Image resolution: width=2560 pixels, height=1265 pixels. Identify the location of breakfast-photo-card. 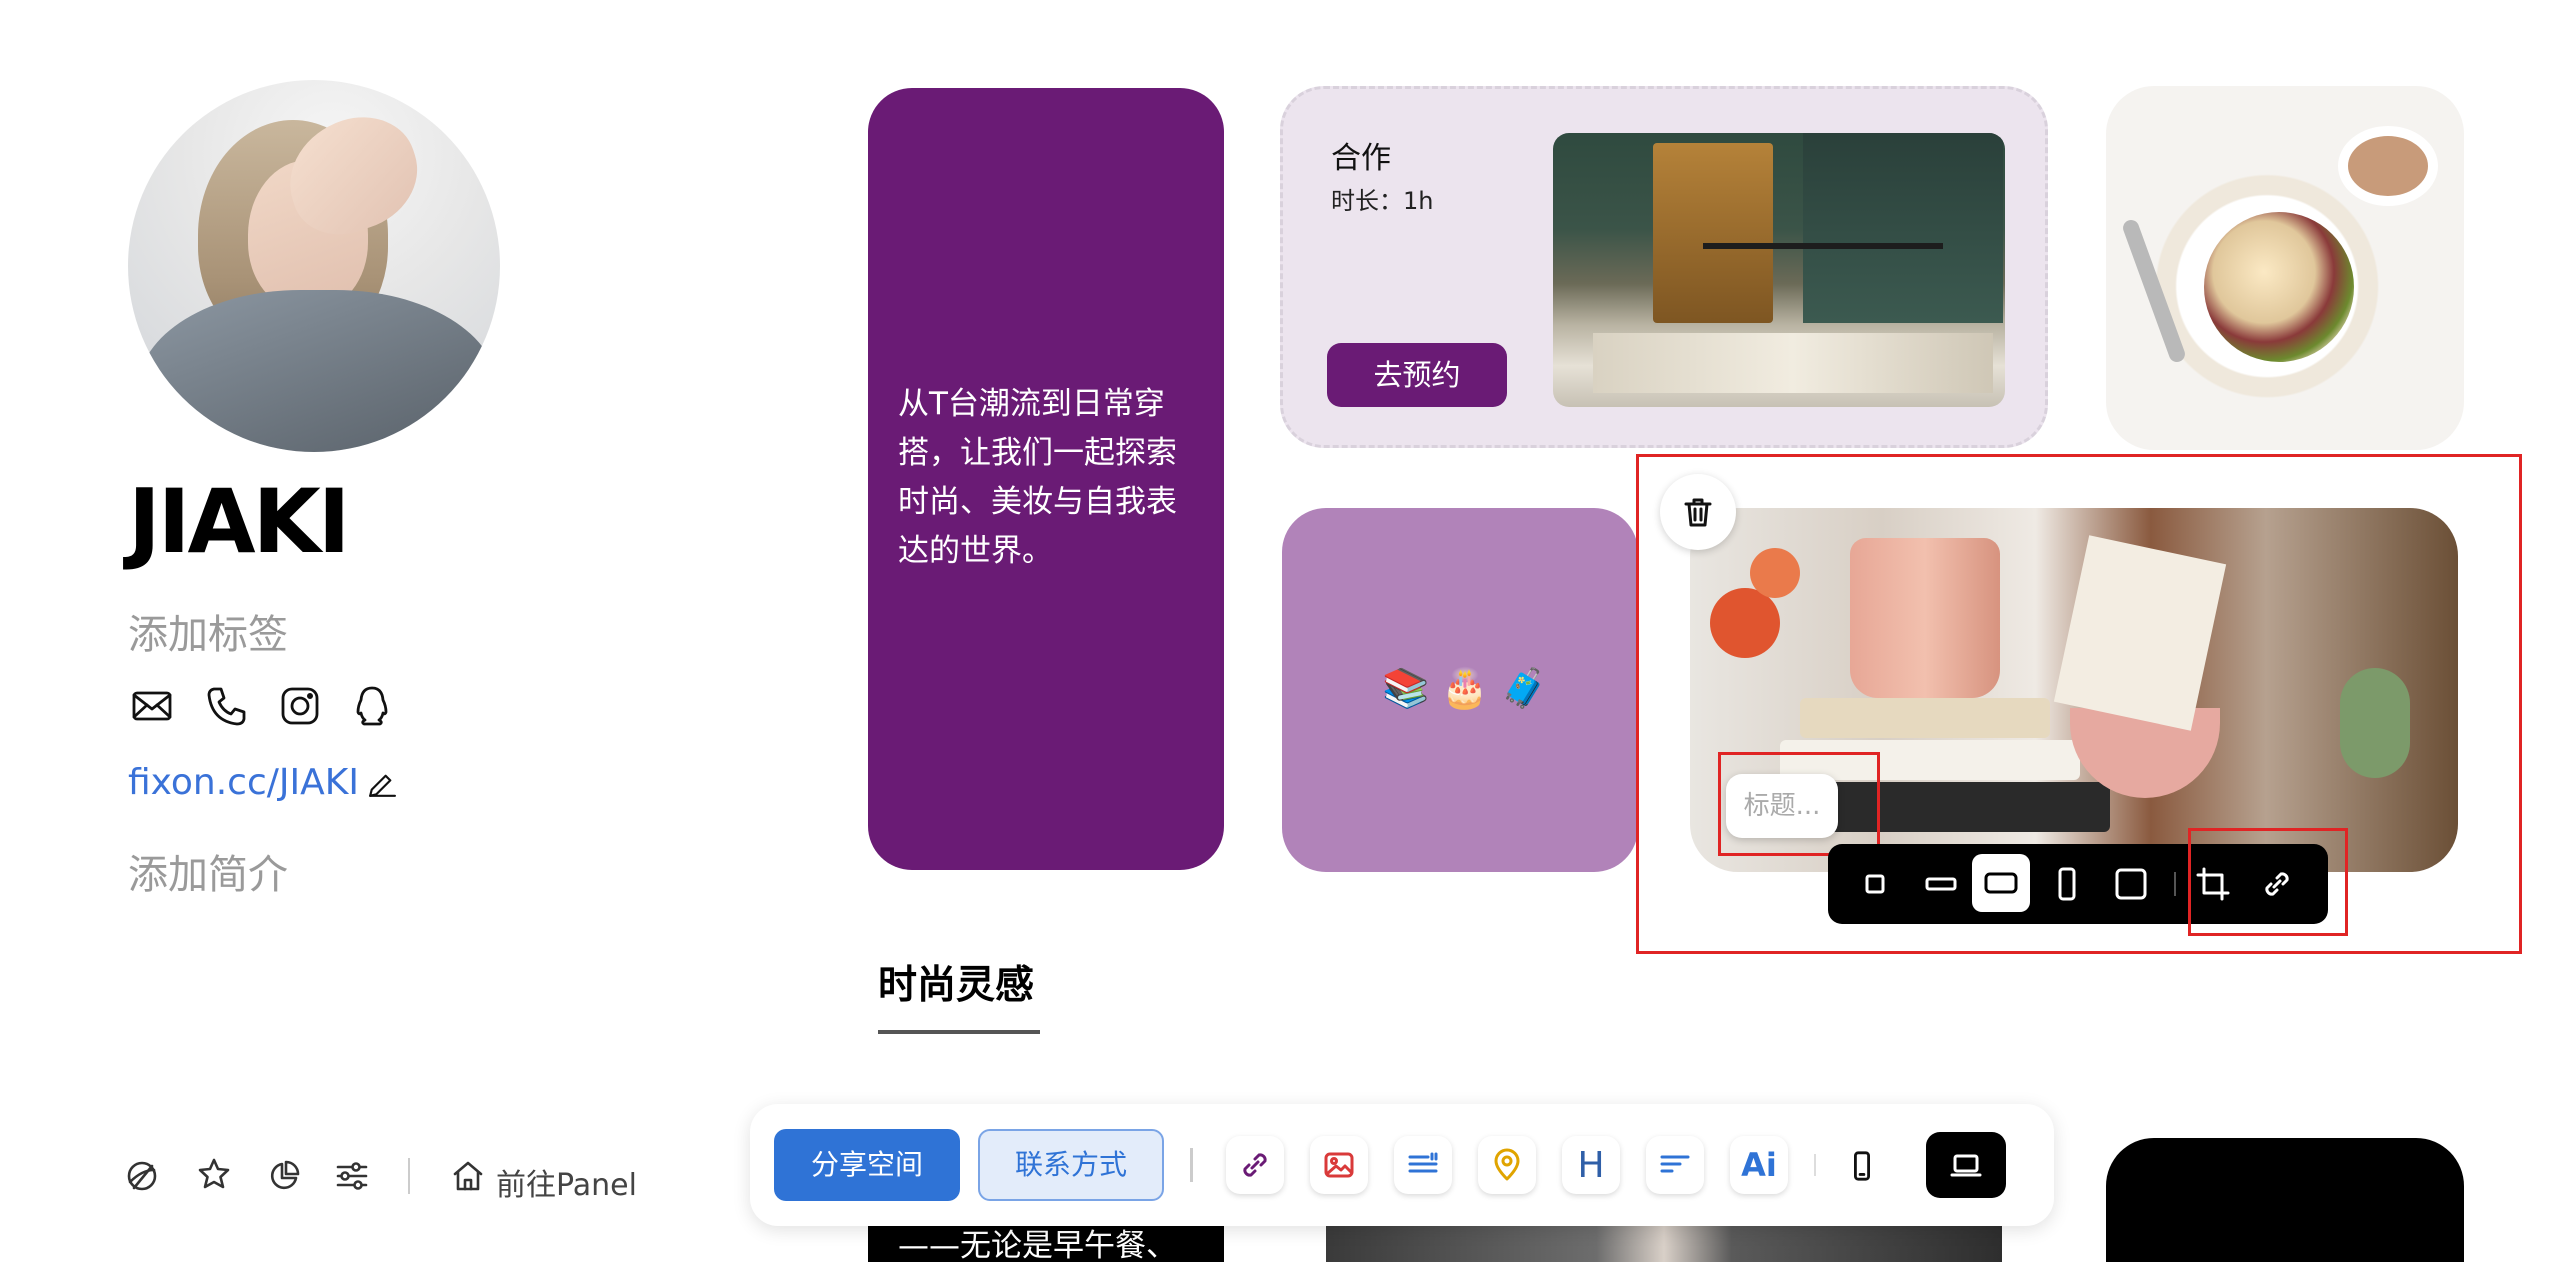
(2285, 268).